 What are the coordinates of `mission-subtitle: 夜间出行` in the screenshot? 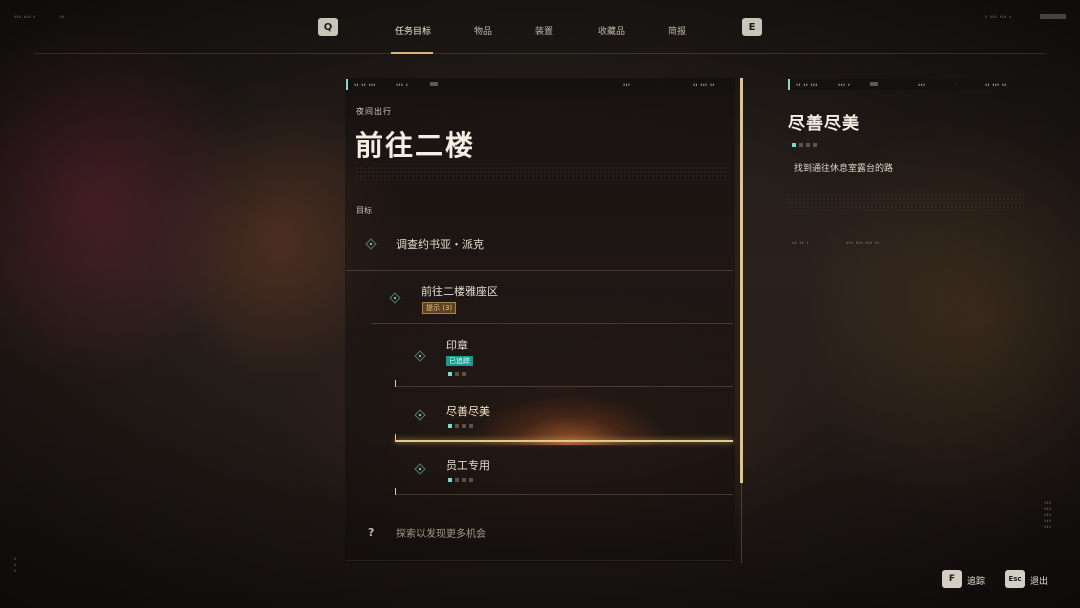 It's located at (374, 111).